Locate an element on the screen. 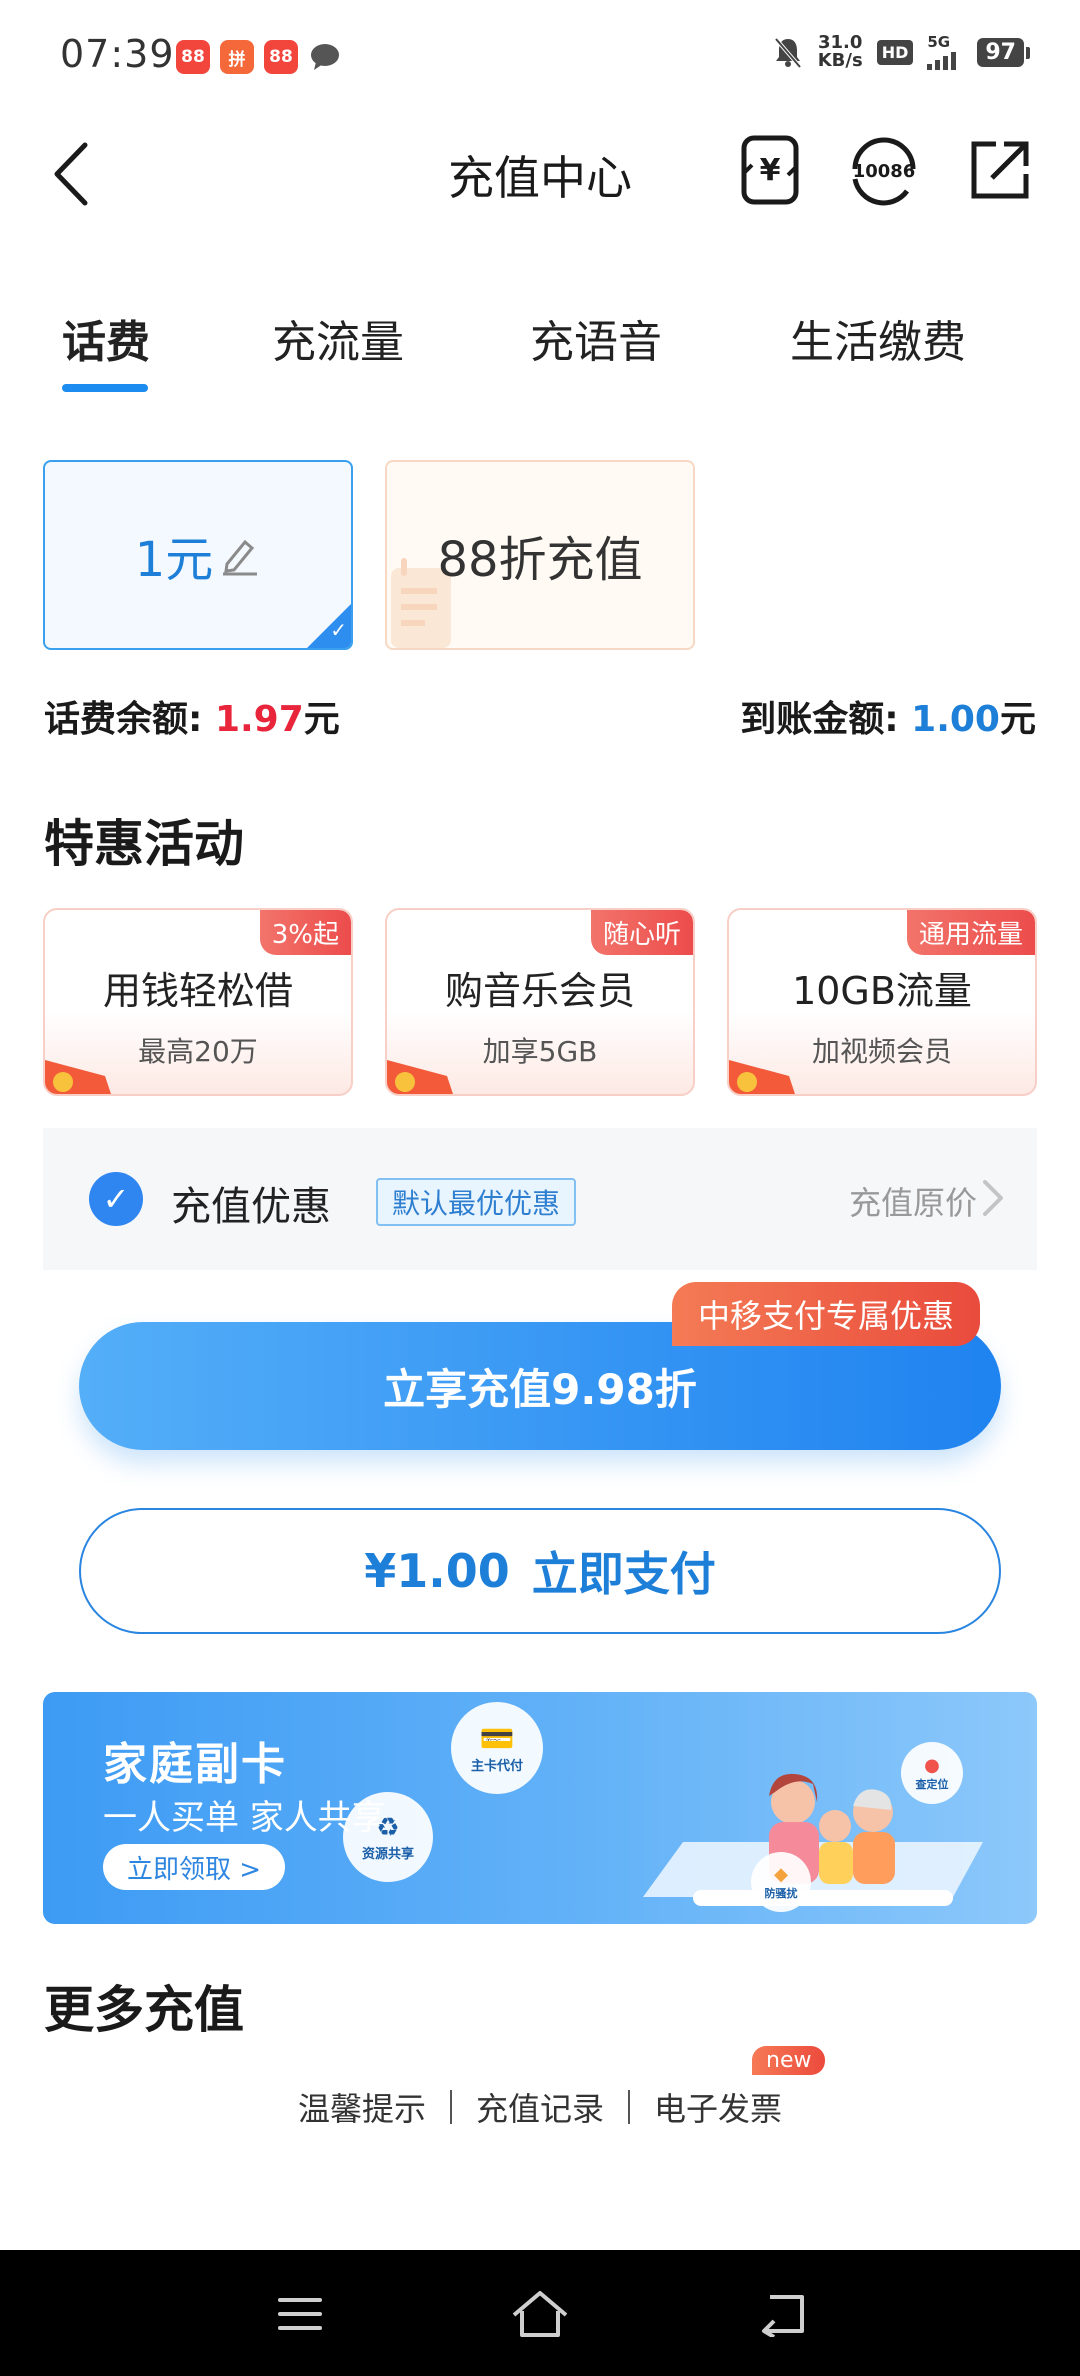 This screenshot has width=1080, height=2376. recharge-discount-row: ✓ 充值优惠 默认最优优惠 充值原价 is located at coordinates (540, 1199).